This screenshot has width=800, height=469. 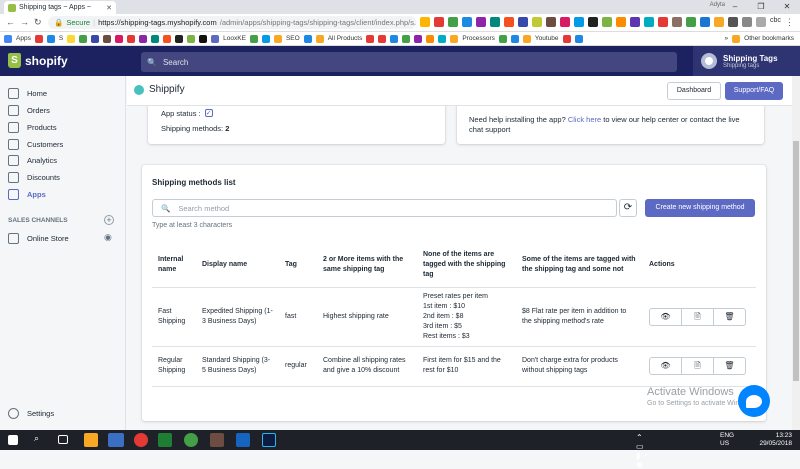 What do you see at coordinates (32, 127) in the screenshot?
I see `sidebar-item-products: Products` at bounding box center [32, 127].